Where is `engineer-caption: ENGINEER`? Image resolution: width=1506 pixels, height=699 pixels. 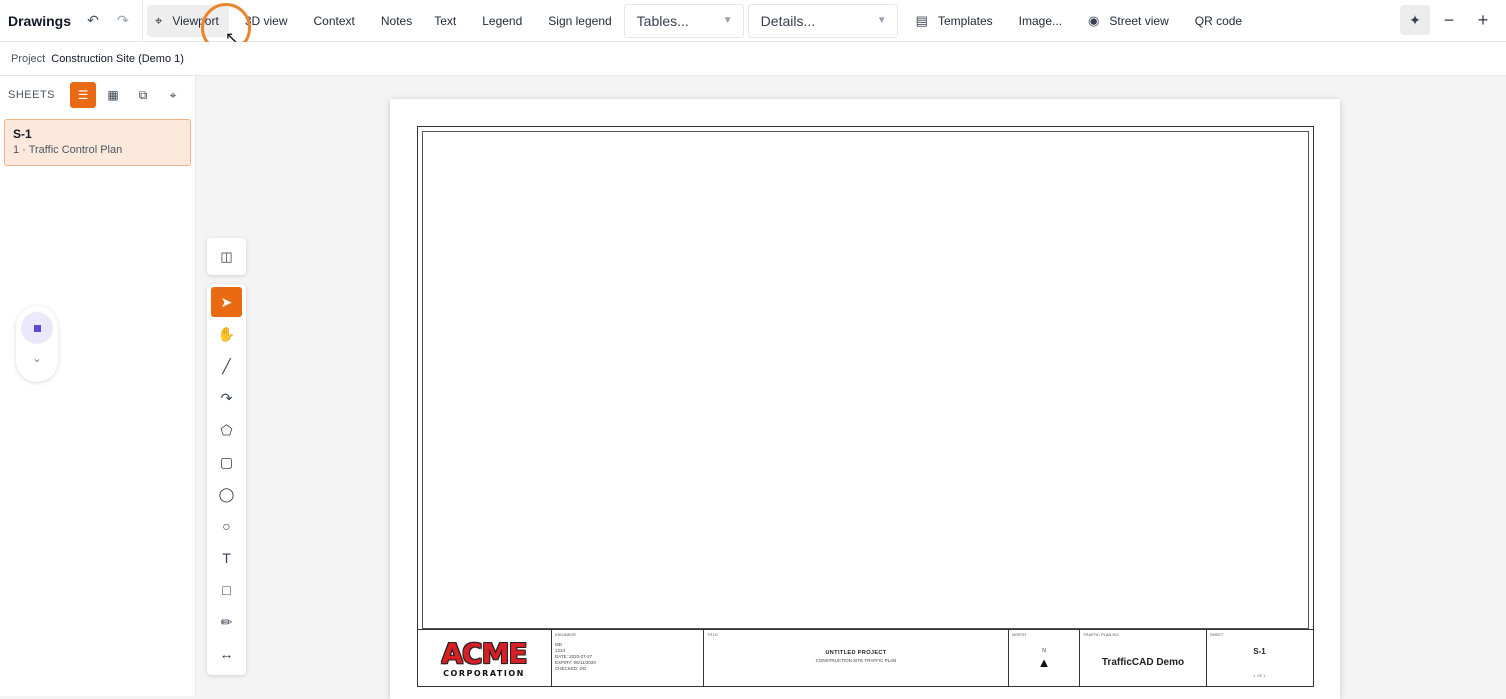 engineer-caption: ENGINEER is located at coordinates (565, 634).